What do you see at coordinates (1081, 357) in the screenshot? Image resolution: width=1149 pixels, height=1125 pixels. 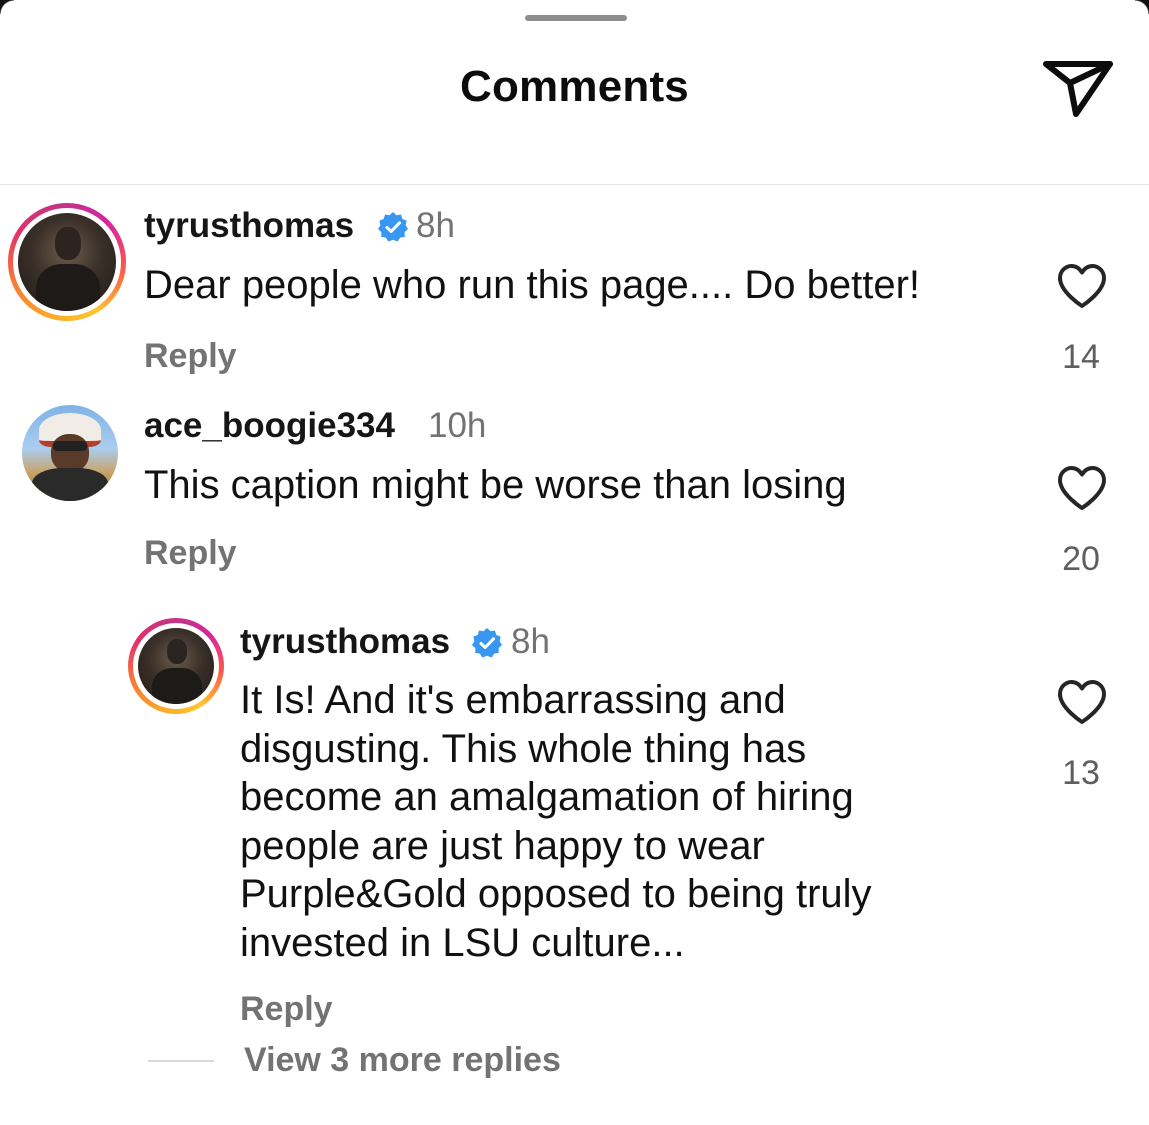 I see `like-count: 14` at bounding box center [1081, 357].